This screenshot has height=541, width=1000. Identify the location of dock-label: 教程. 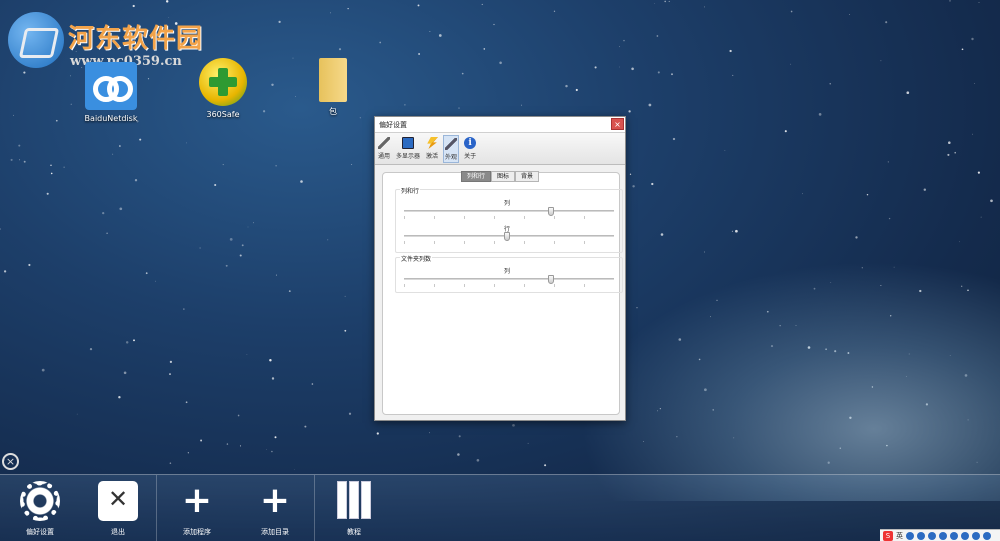
(354, 532).